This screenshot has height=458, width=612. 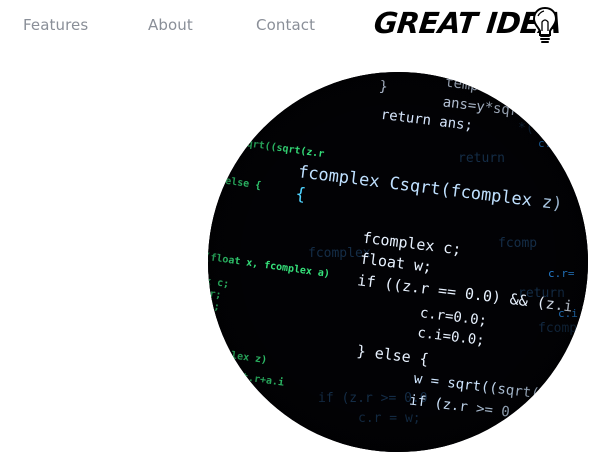 What do you see at coordinates (545, 24) in the screenshot?
I see `lightbulb-icon` at bounding box center [545, 24].